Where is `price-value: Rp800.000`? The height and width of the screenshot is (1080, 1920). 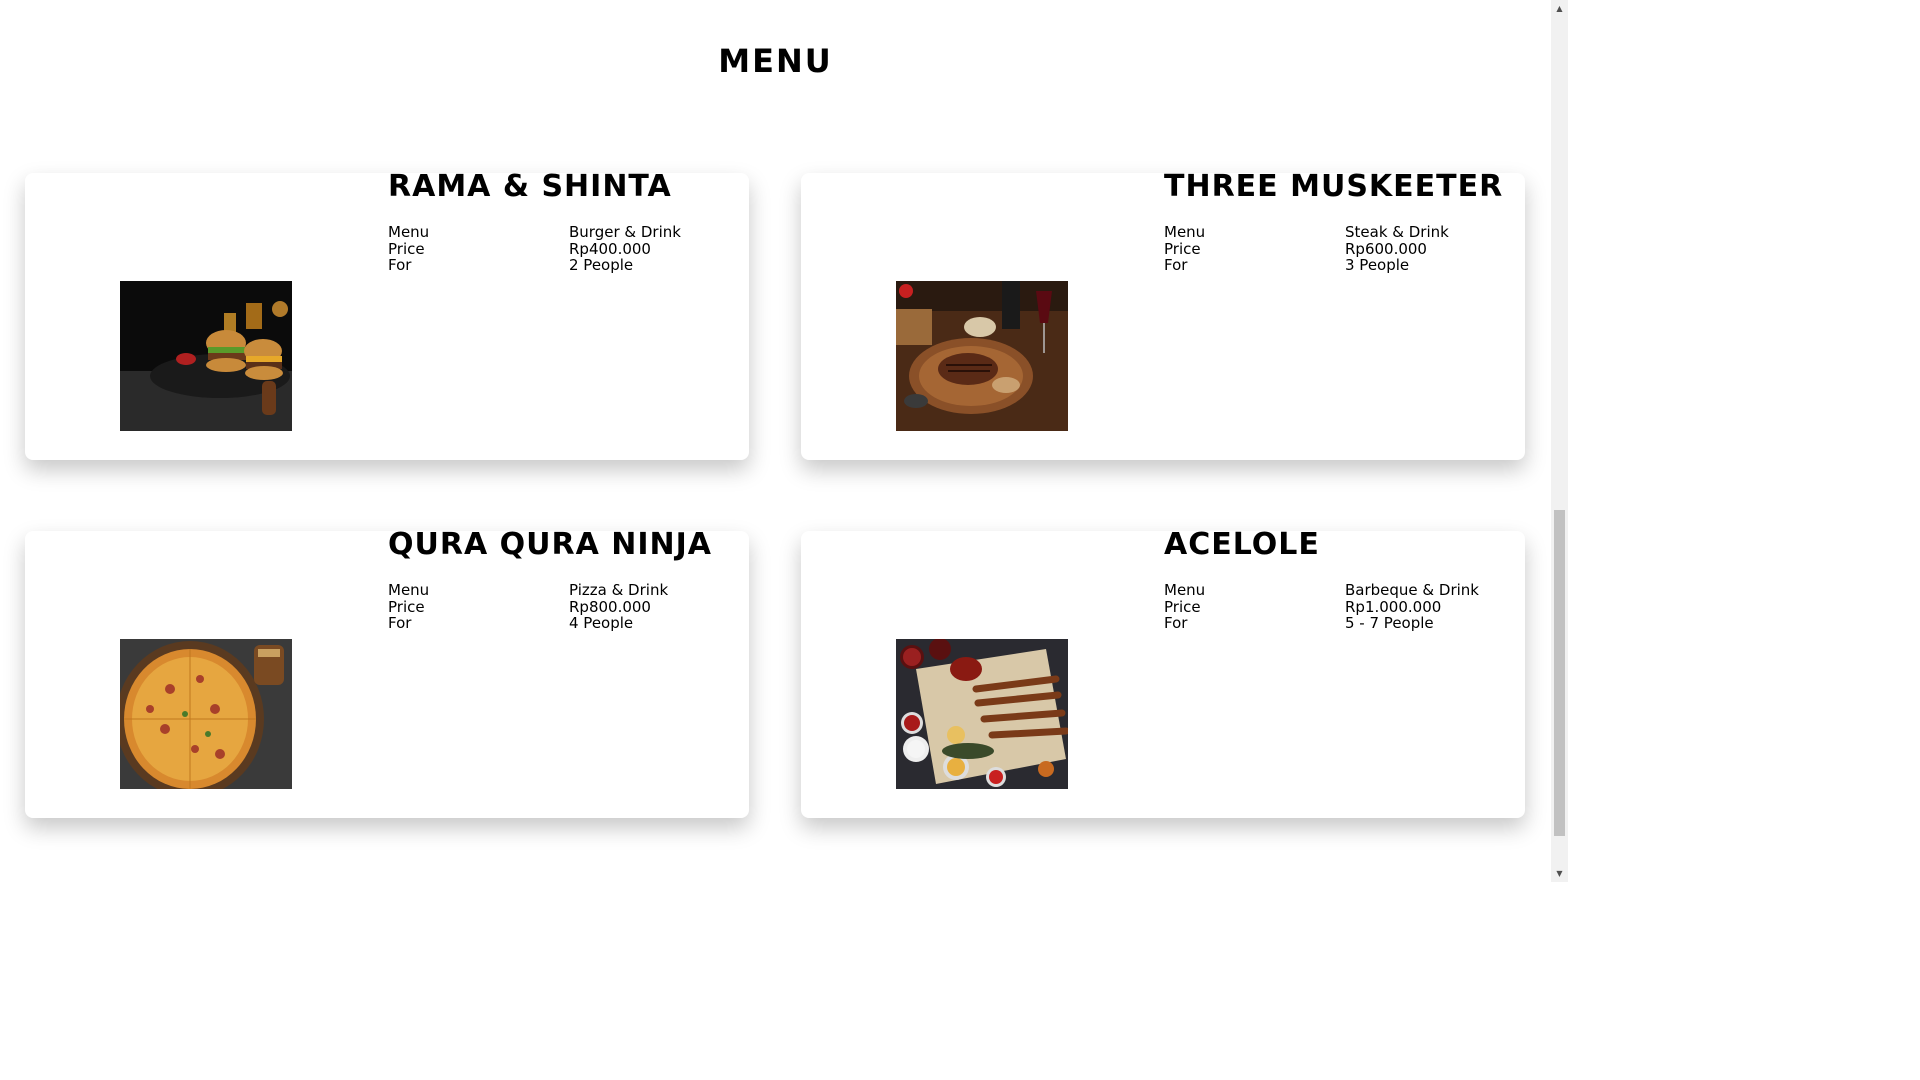 price-value: Rp800.000 is located at coordinates (610, 606).